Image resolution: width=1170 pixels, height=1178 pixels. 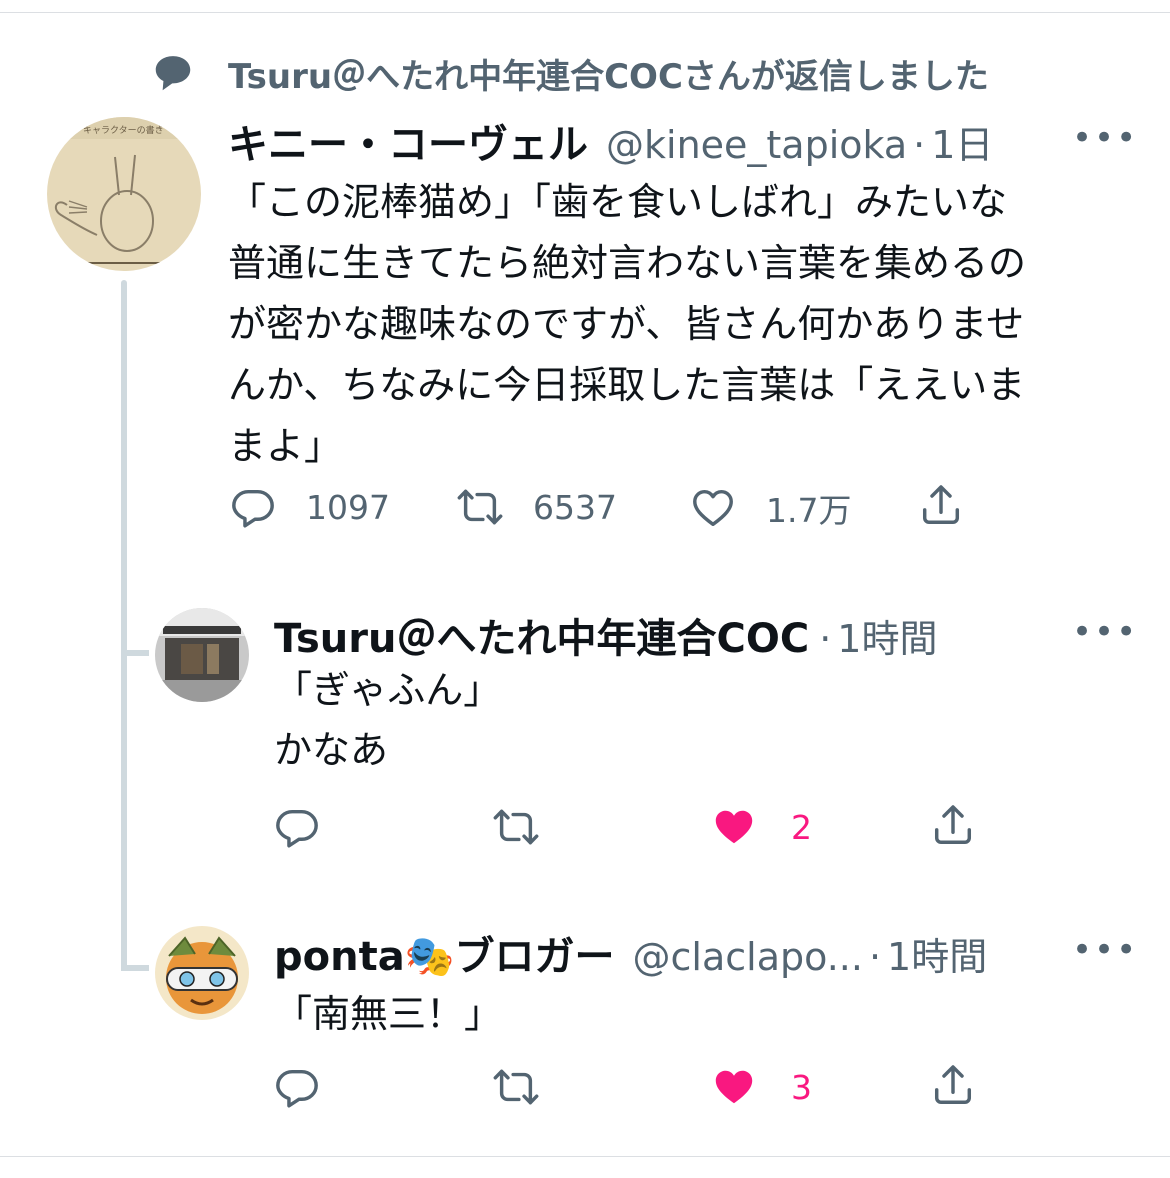 I want to click on tweet-header: キニー・コーヴェル @kinee_tapioka · 1日, so click(x=610, y=141).